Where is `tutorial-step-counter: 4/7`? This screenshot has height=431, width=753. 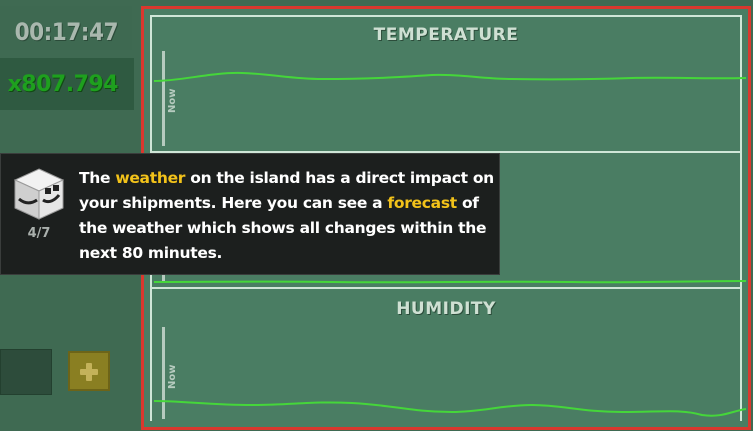 tutorial-step-counter: 4/7 is located at coordinates (39, 233).